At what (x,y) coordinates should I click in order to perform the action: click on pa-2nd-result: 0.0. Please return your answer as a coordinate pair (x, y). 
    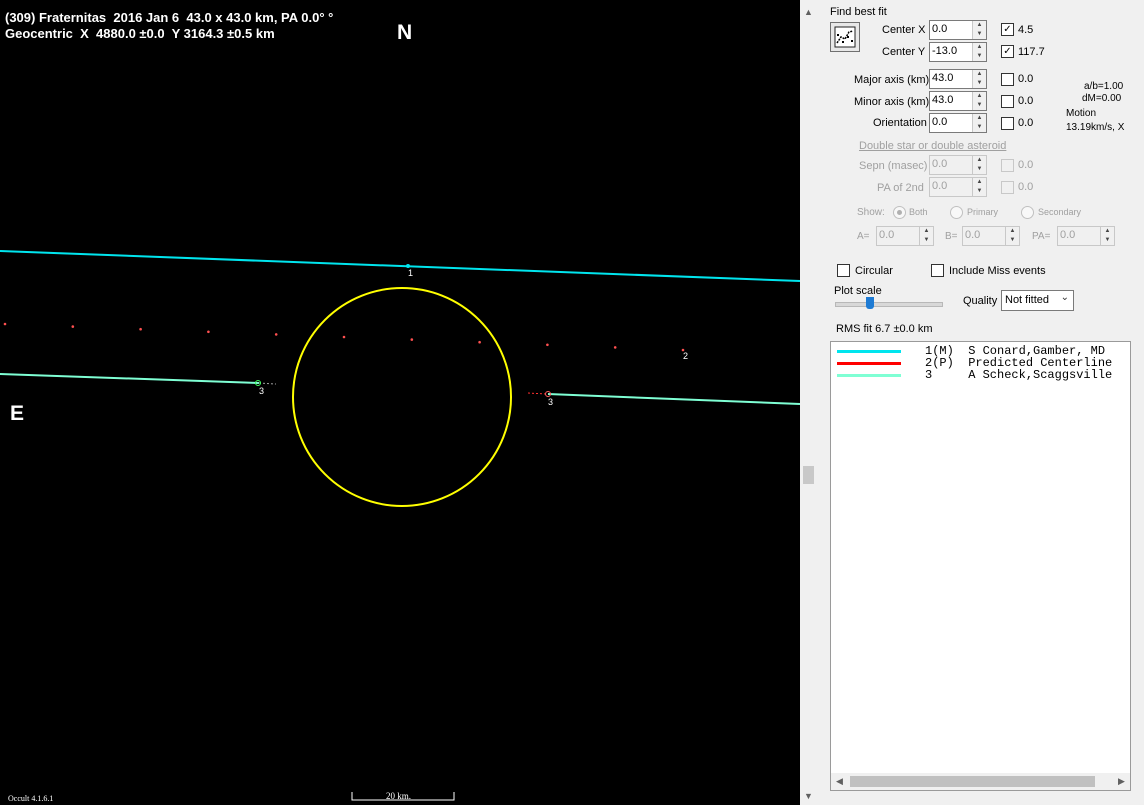
    Looking at the image, I should click on (1026, 187).